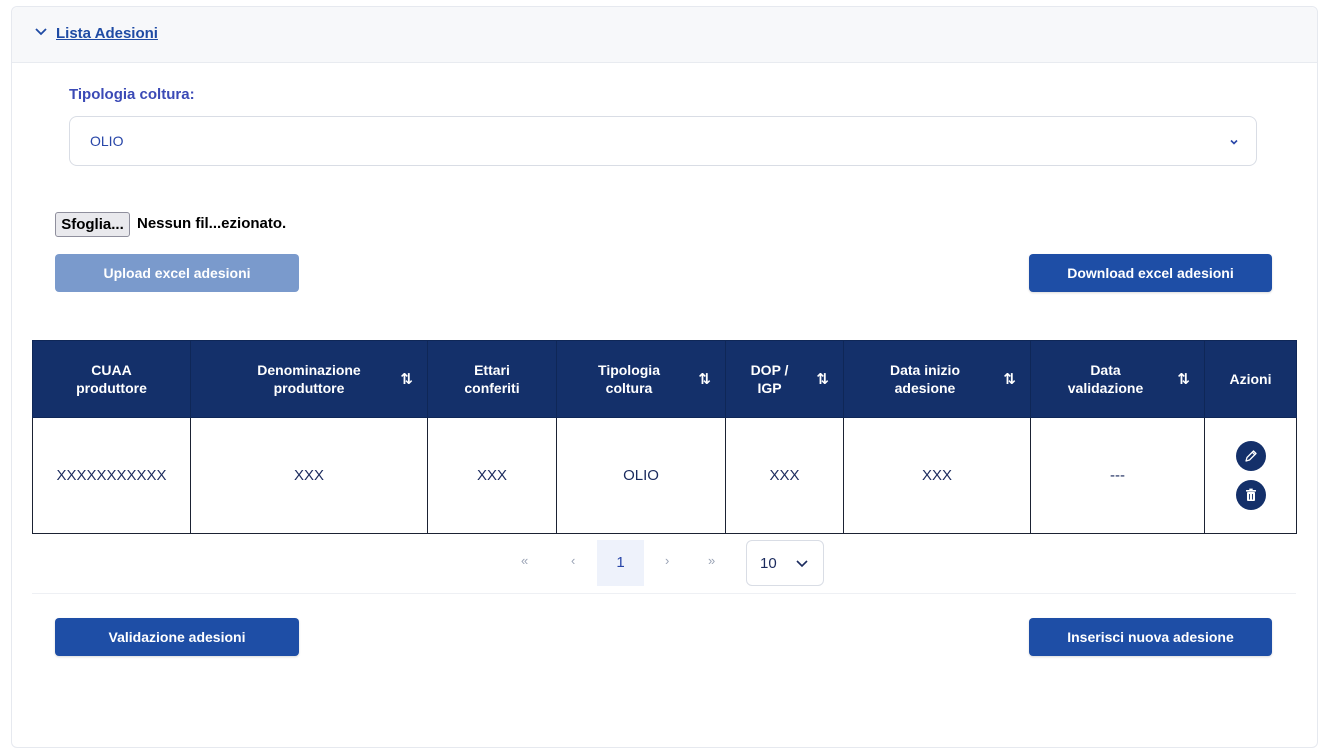  I want to click on divider, so click(664, 593).